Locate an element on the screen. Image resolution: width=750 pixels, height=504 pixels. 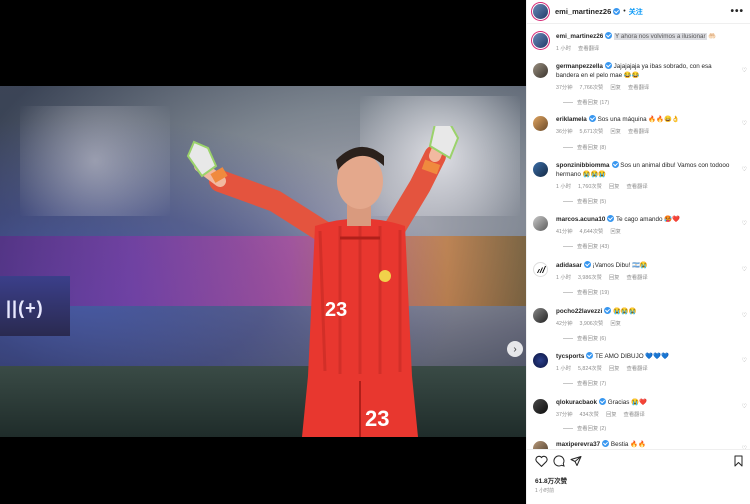
view-replies-link: 查看回复 (2) is located at coordinates (584, 428).